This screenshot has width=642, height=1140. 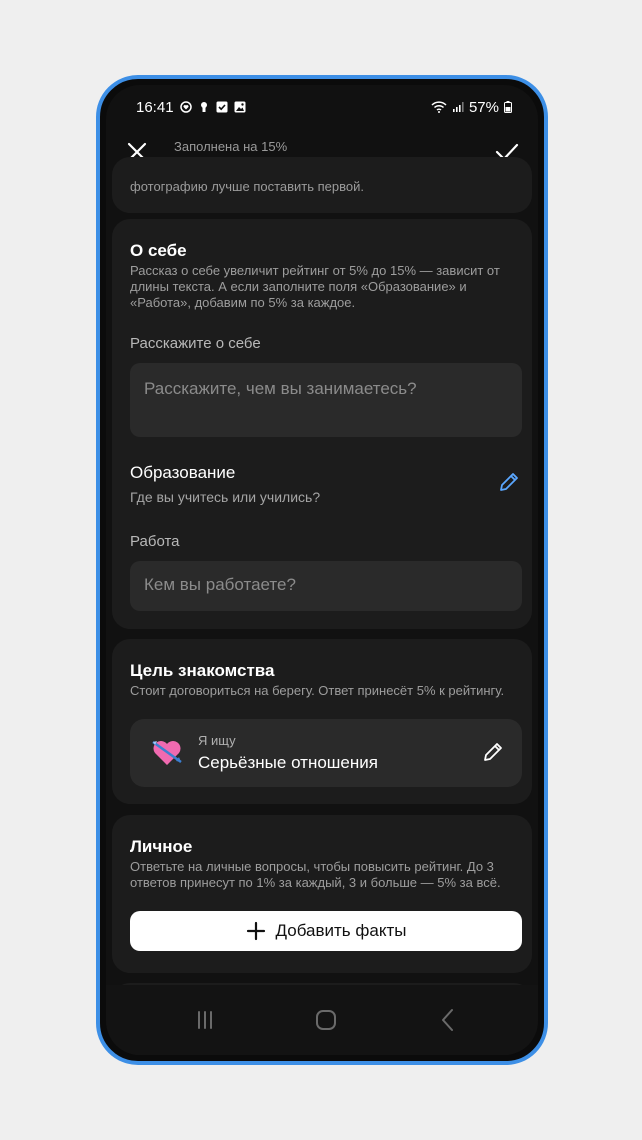 What do you see at coordinates (326, 400) in the screenshot?
I see `about-input: Расскажите, чем вы занимаетесь?` at bounding box center [326, 400].